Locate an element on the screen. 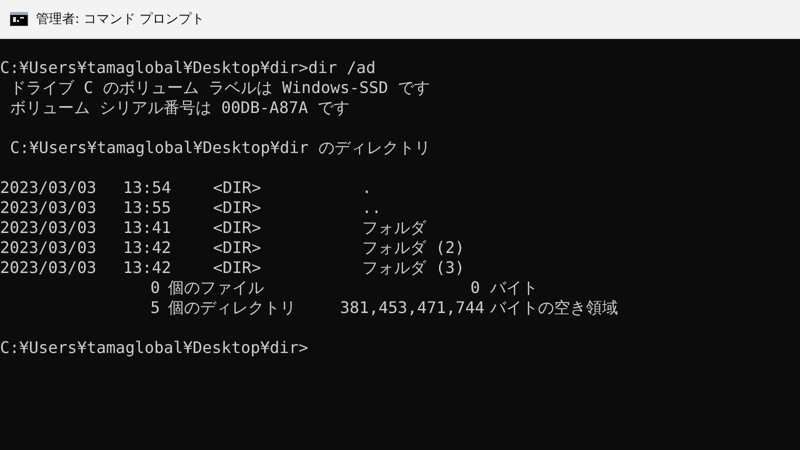  entry-time: 13:41 is located at coordinates (147, 228).